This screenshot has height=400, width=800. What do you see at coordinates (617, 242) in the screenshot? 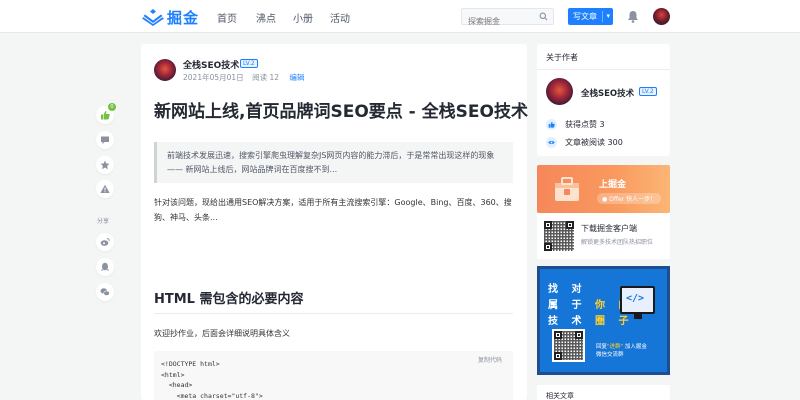
I see `app-download-subtitle: 解锁更多技术团队热招职位` at bounding box center [617, 242].